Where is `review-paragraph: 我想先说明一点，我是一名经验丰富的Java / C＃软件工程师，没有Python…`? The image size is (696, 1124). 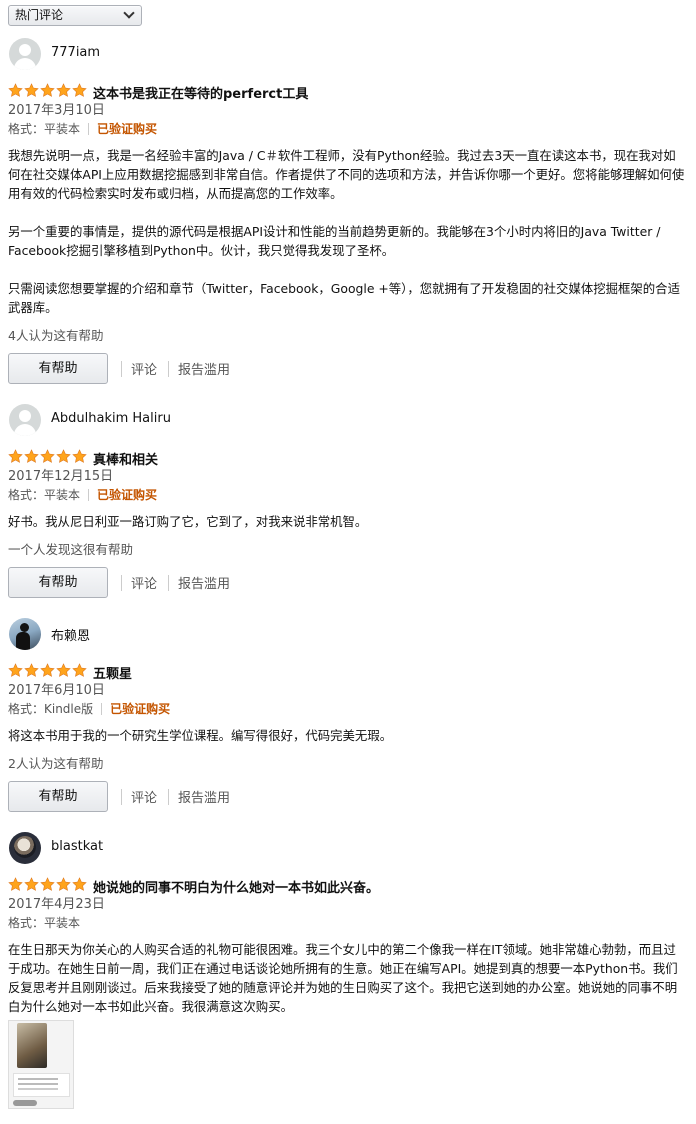 review-paragraph: 我想先说明一点，我是一名经验丰富的Java / C＃软件工程师，没有Python… is located at coordinates (346, 174).